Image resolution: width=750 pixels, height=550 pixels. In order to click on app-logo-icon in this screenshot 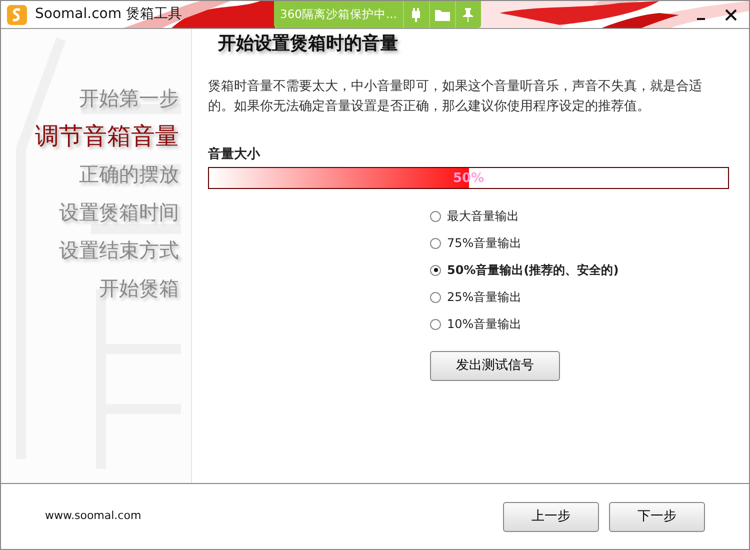, I will do `click(17, 14)`.